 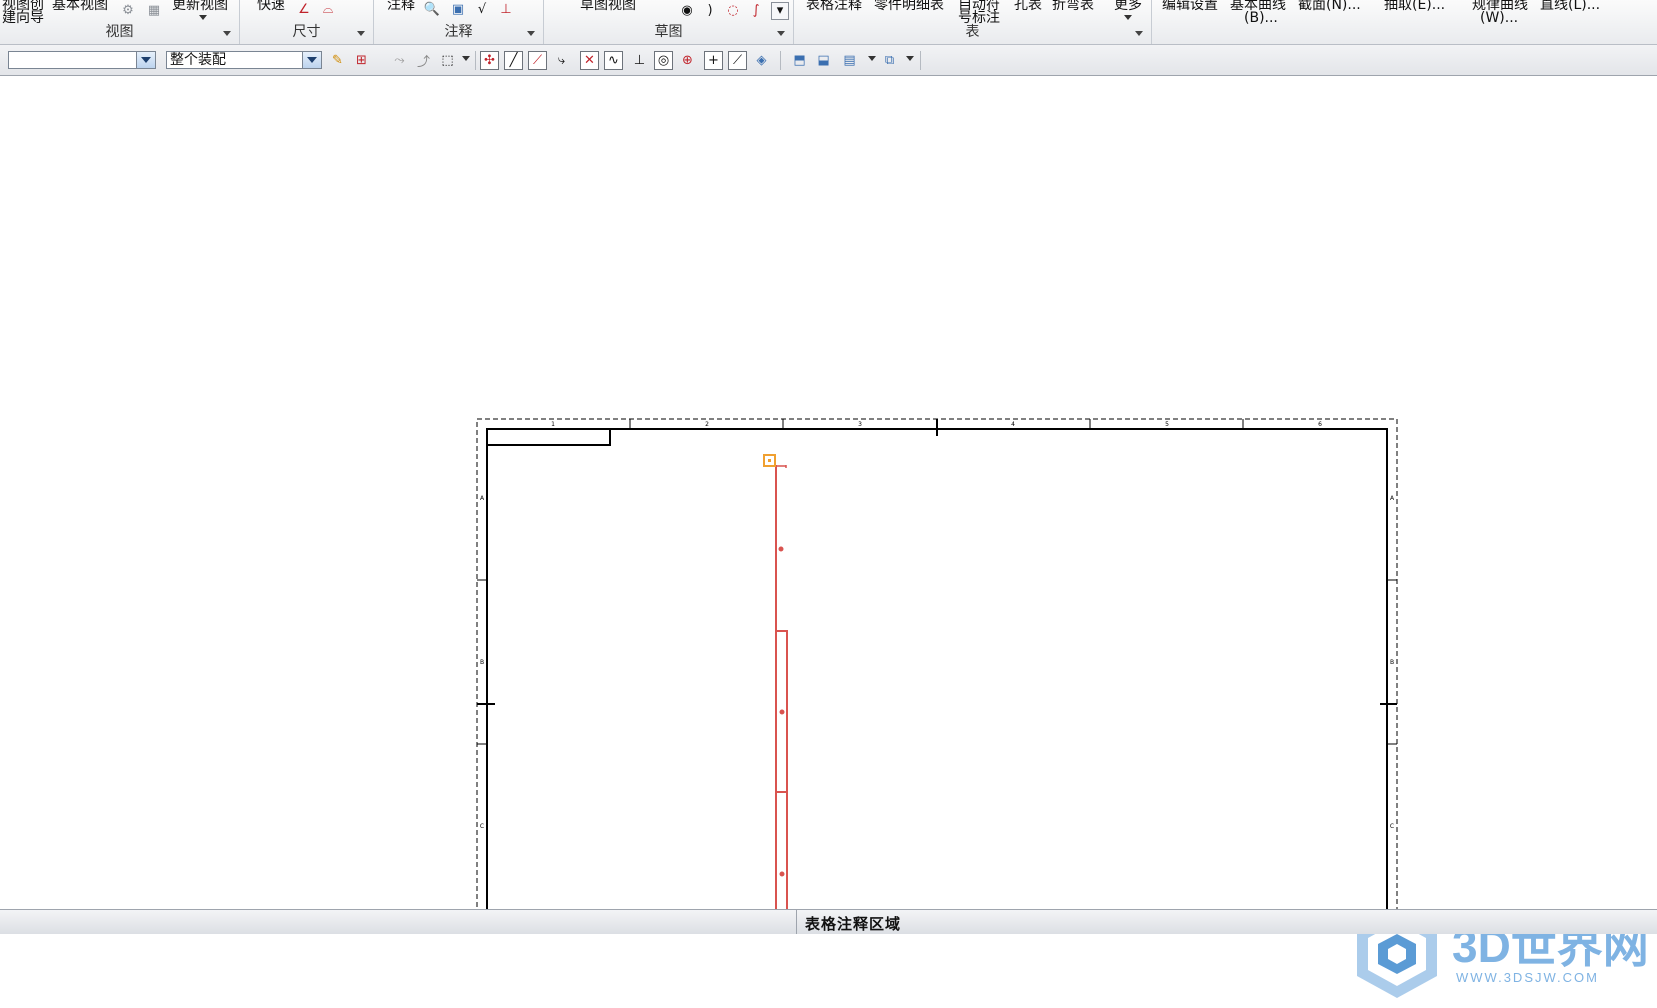 I want to click on arc-tool-icon: ), so click(x=710, y=11).